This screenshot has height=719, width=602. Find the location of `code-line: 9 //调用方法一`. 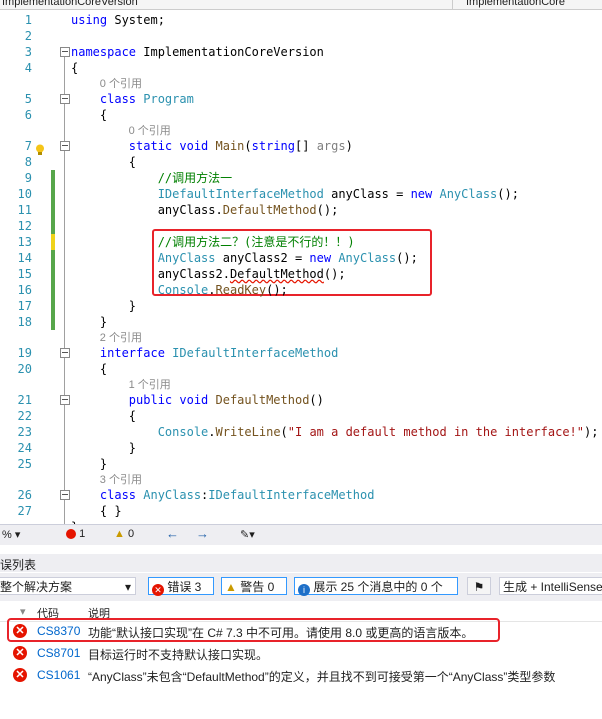

code-line: 9 //调用方法一 is located at coordinates (301, 178).